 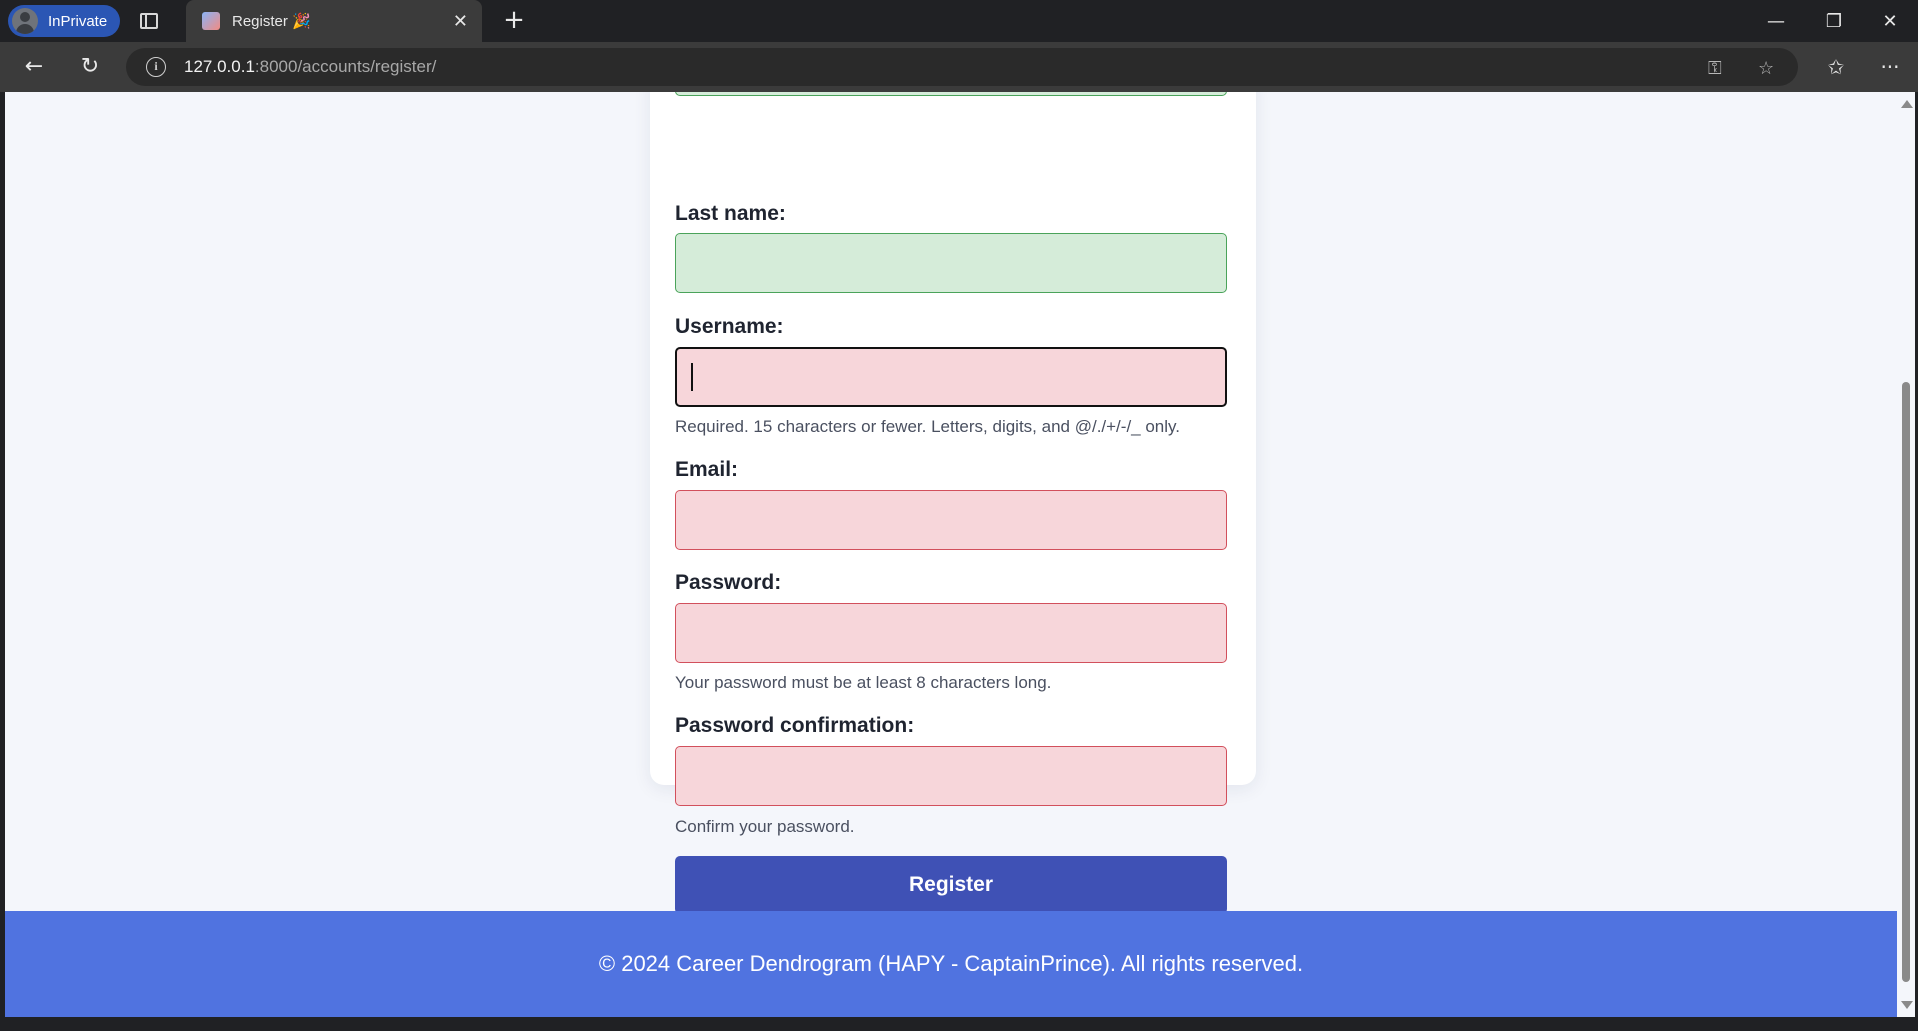 I want to click on close-icon: ✕, so click(x=460, y=21).